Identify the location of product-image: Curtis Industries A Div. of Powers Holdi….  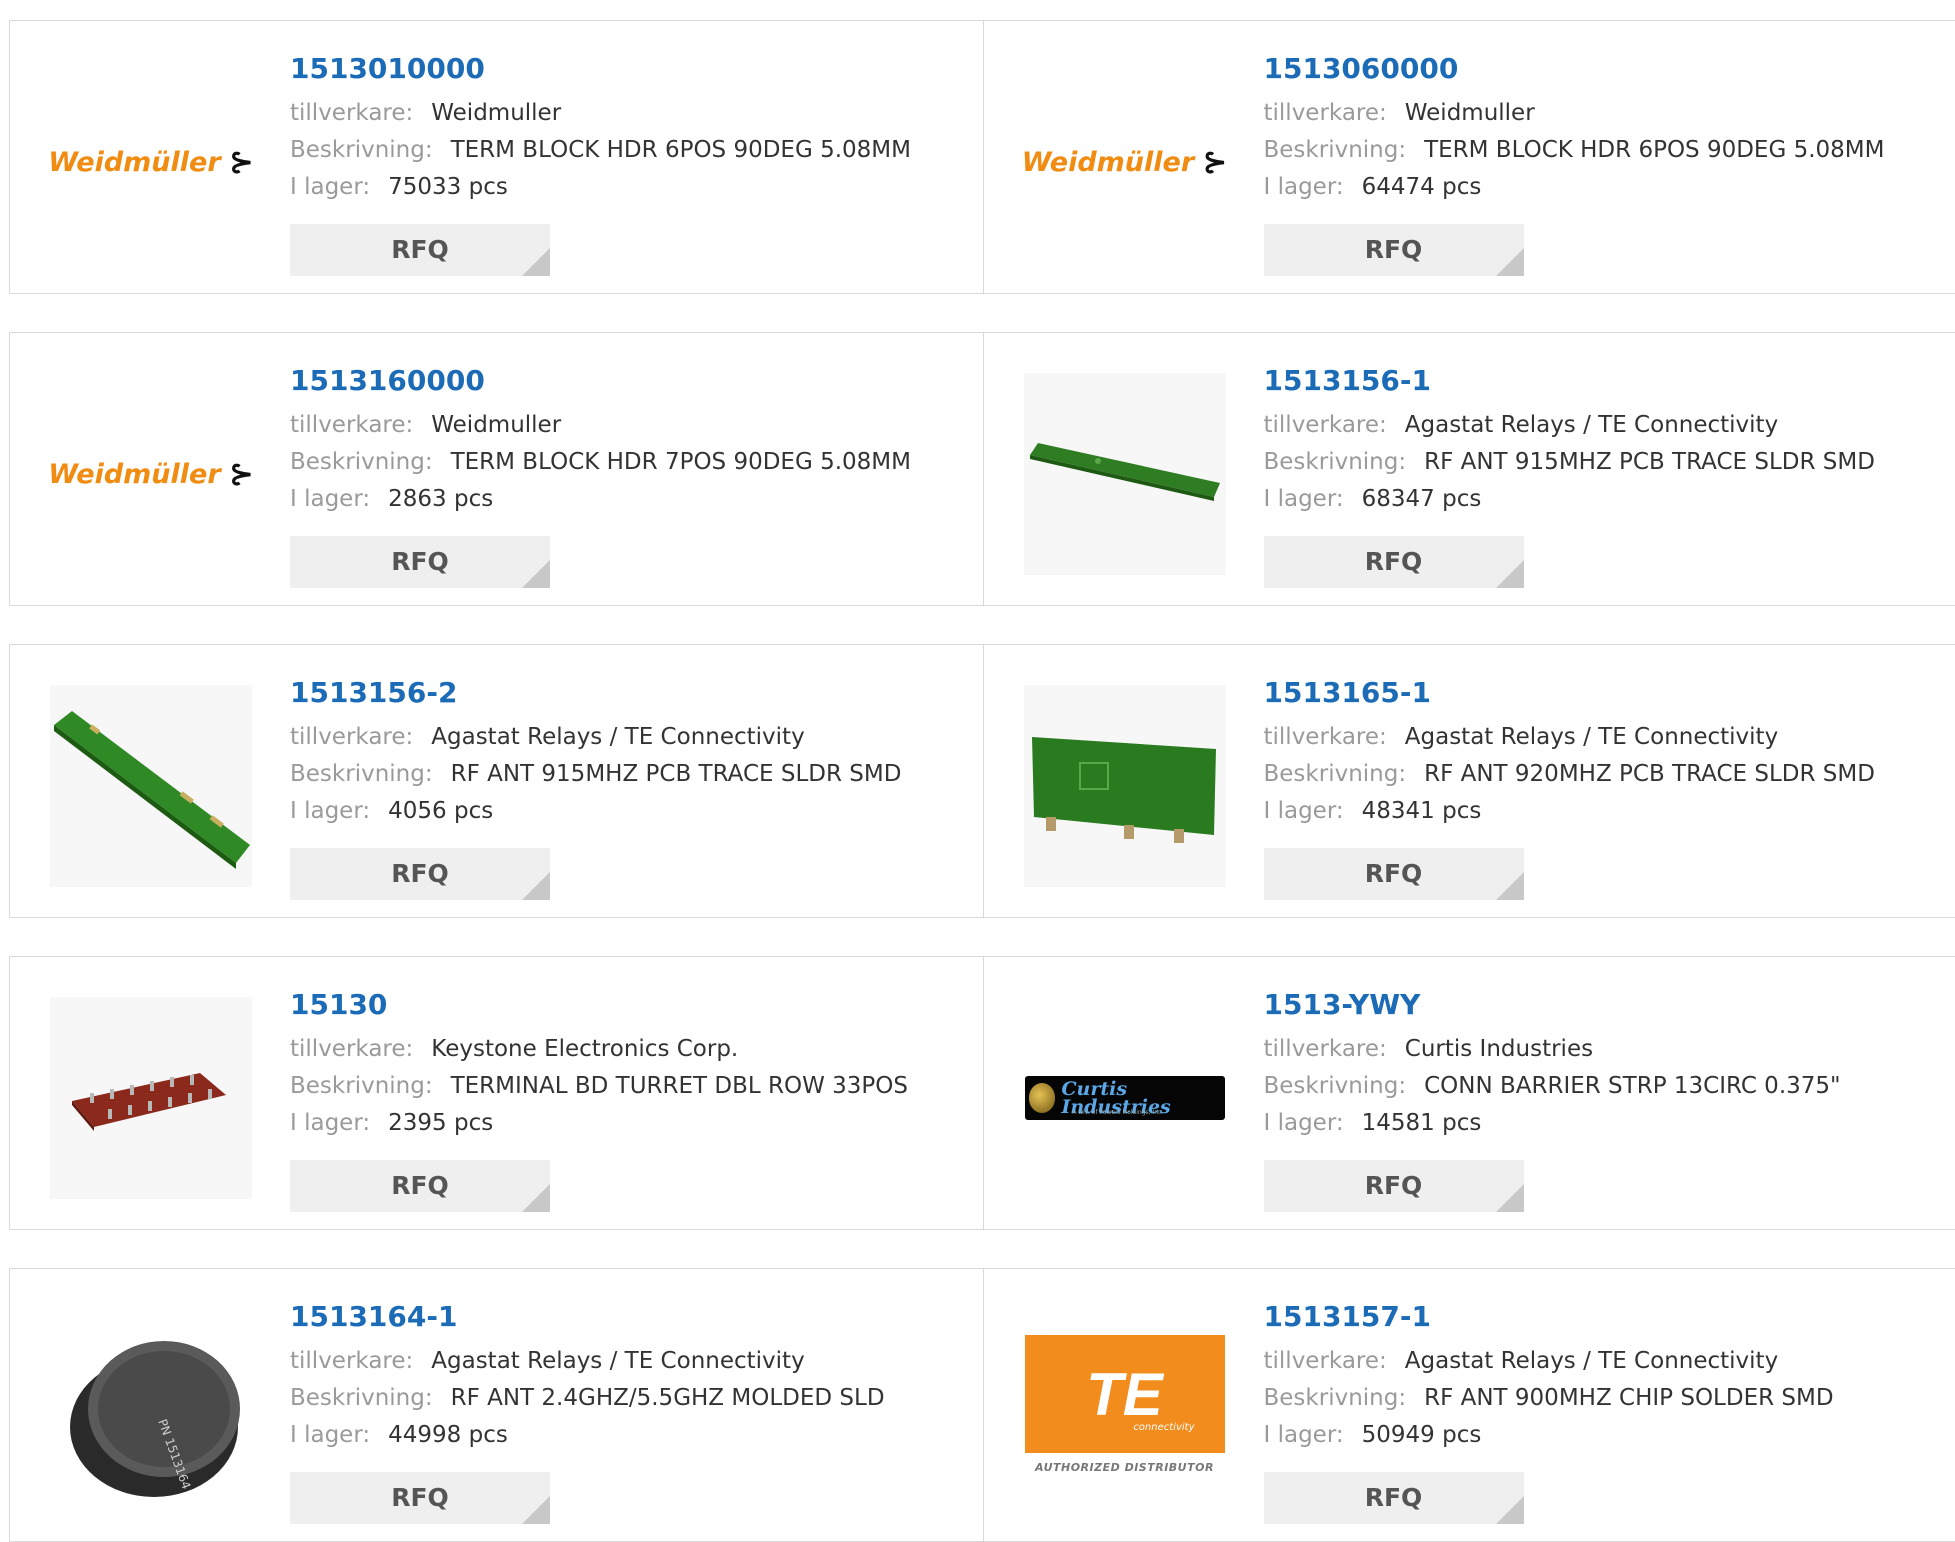
(1125, 1098).